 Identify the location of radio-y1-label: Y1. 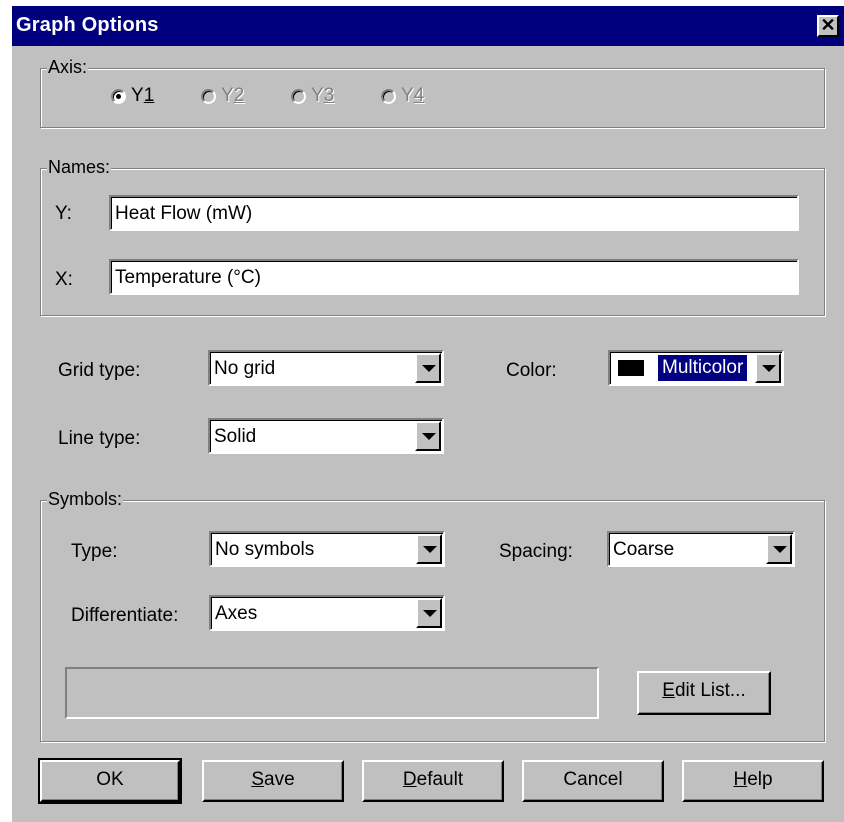
(143, 95).